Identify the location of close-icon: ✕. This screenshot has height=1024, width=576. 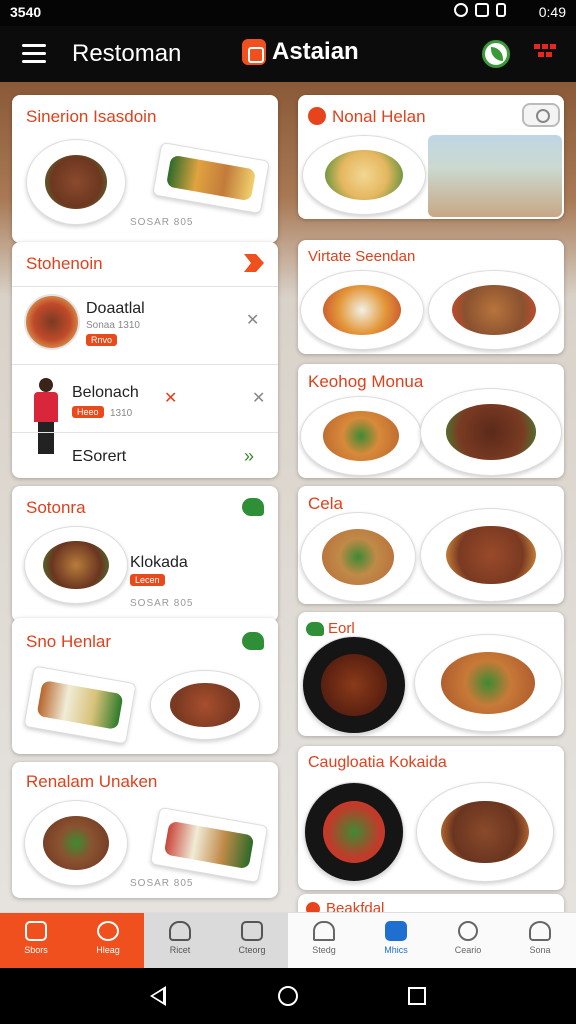
(170, 398).